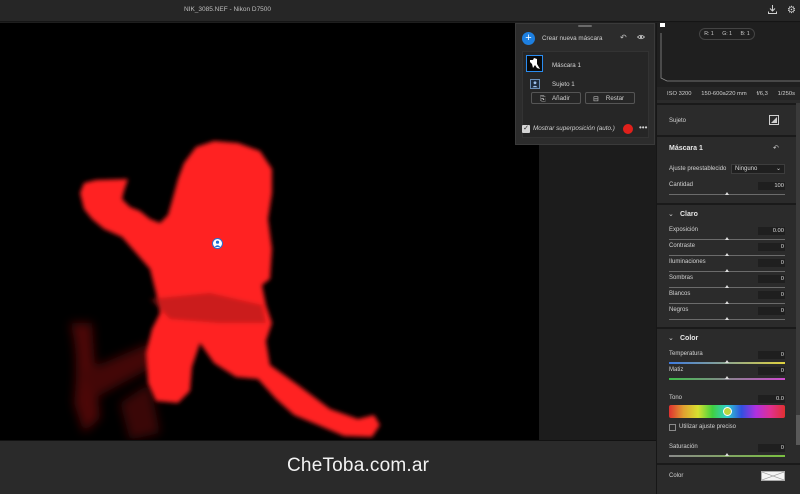 This screenshot has height=494, width=800. What do you see at coordinates (772, 10) in the screenshot?
I see `export-icon` at bounding box center [772, 10].